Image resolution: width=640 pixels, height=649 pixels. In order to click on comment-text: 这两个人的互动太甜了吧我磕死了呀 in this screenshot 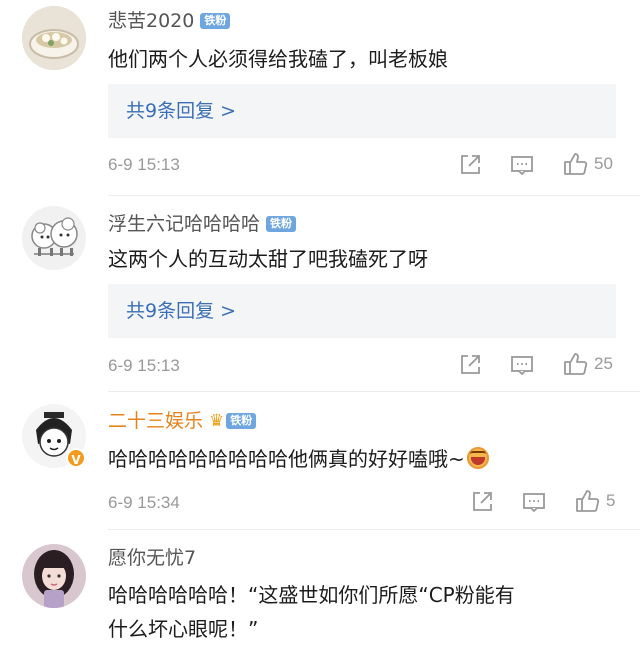, I will do `click(268, 259)`.